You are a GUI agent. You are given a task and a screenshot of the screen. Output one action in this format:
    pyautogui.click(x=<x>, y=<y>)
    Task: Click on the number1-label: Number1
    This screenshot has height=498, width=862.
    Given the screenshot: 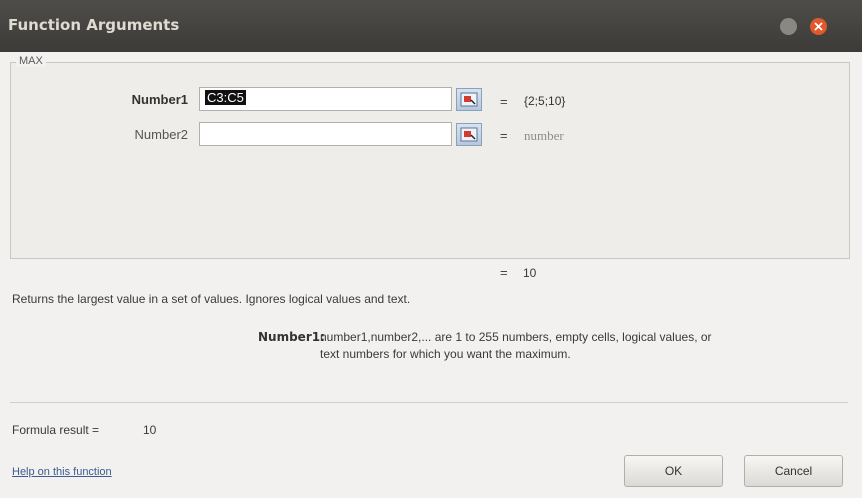 What is the action you would take?
    pyautogui.click(x=159, y=99)
    